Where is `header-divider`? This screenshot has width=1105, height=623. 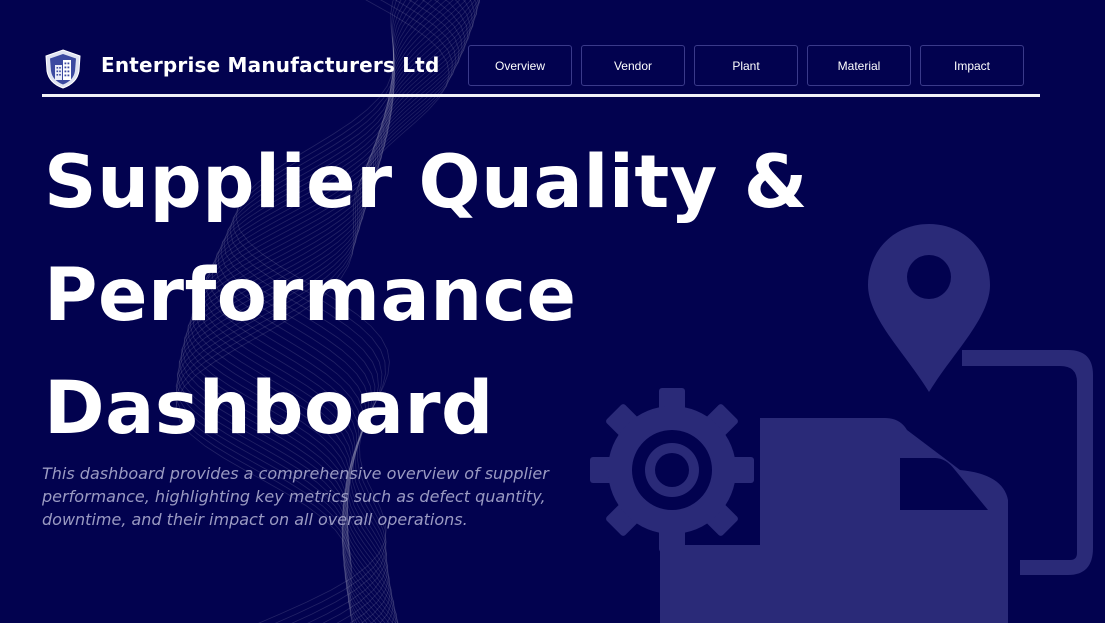
header-divider is located at coordinates (541, 95).